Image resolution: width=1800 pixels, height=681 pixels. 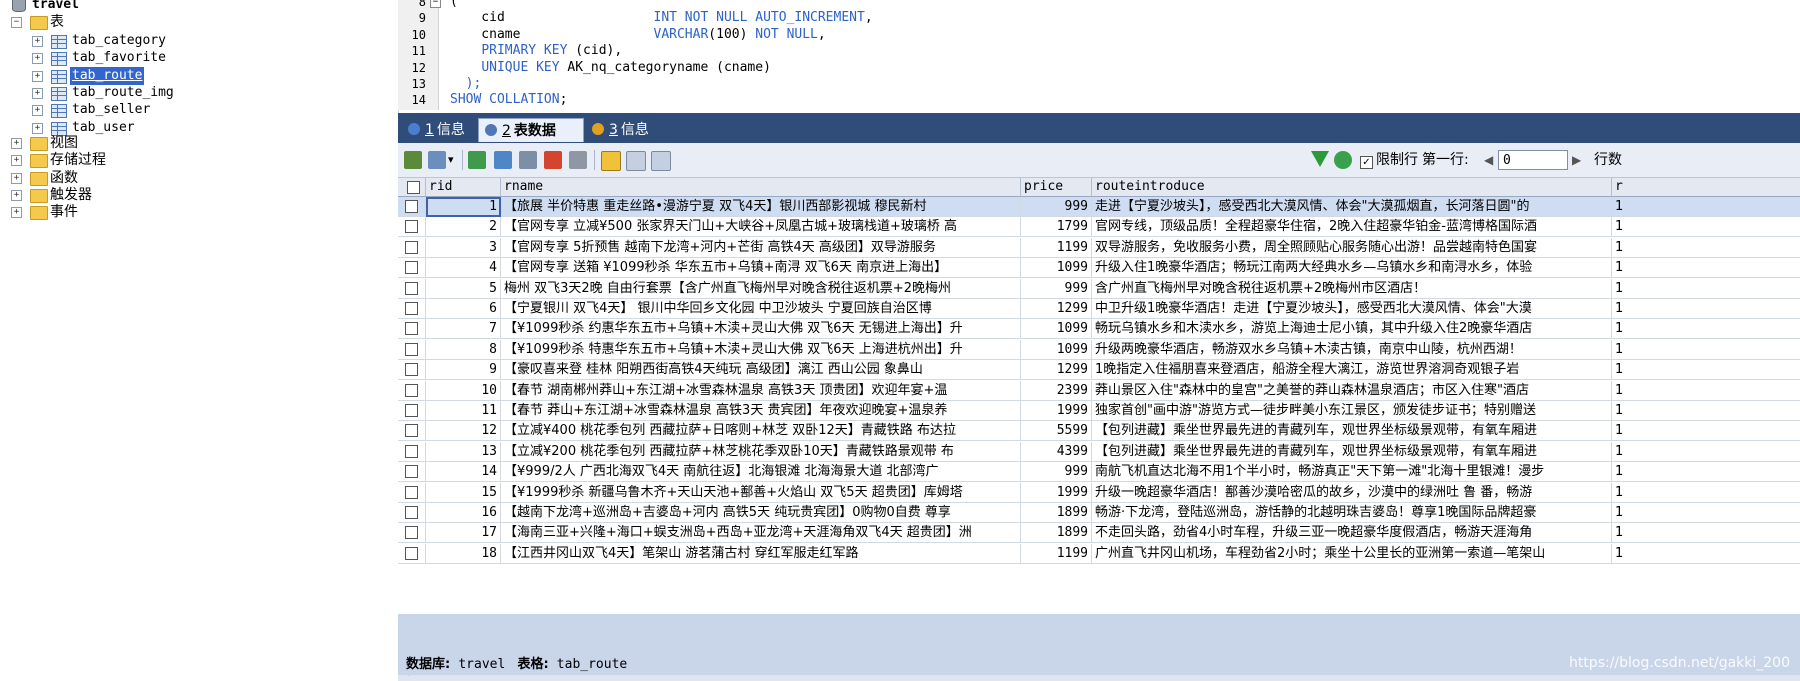 What do you see at coordinates (1056, 431) in the screenshot?
I see `cell-price: 5599` at bounding box center [1056, 431].